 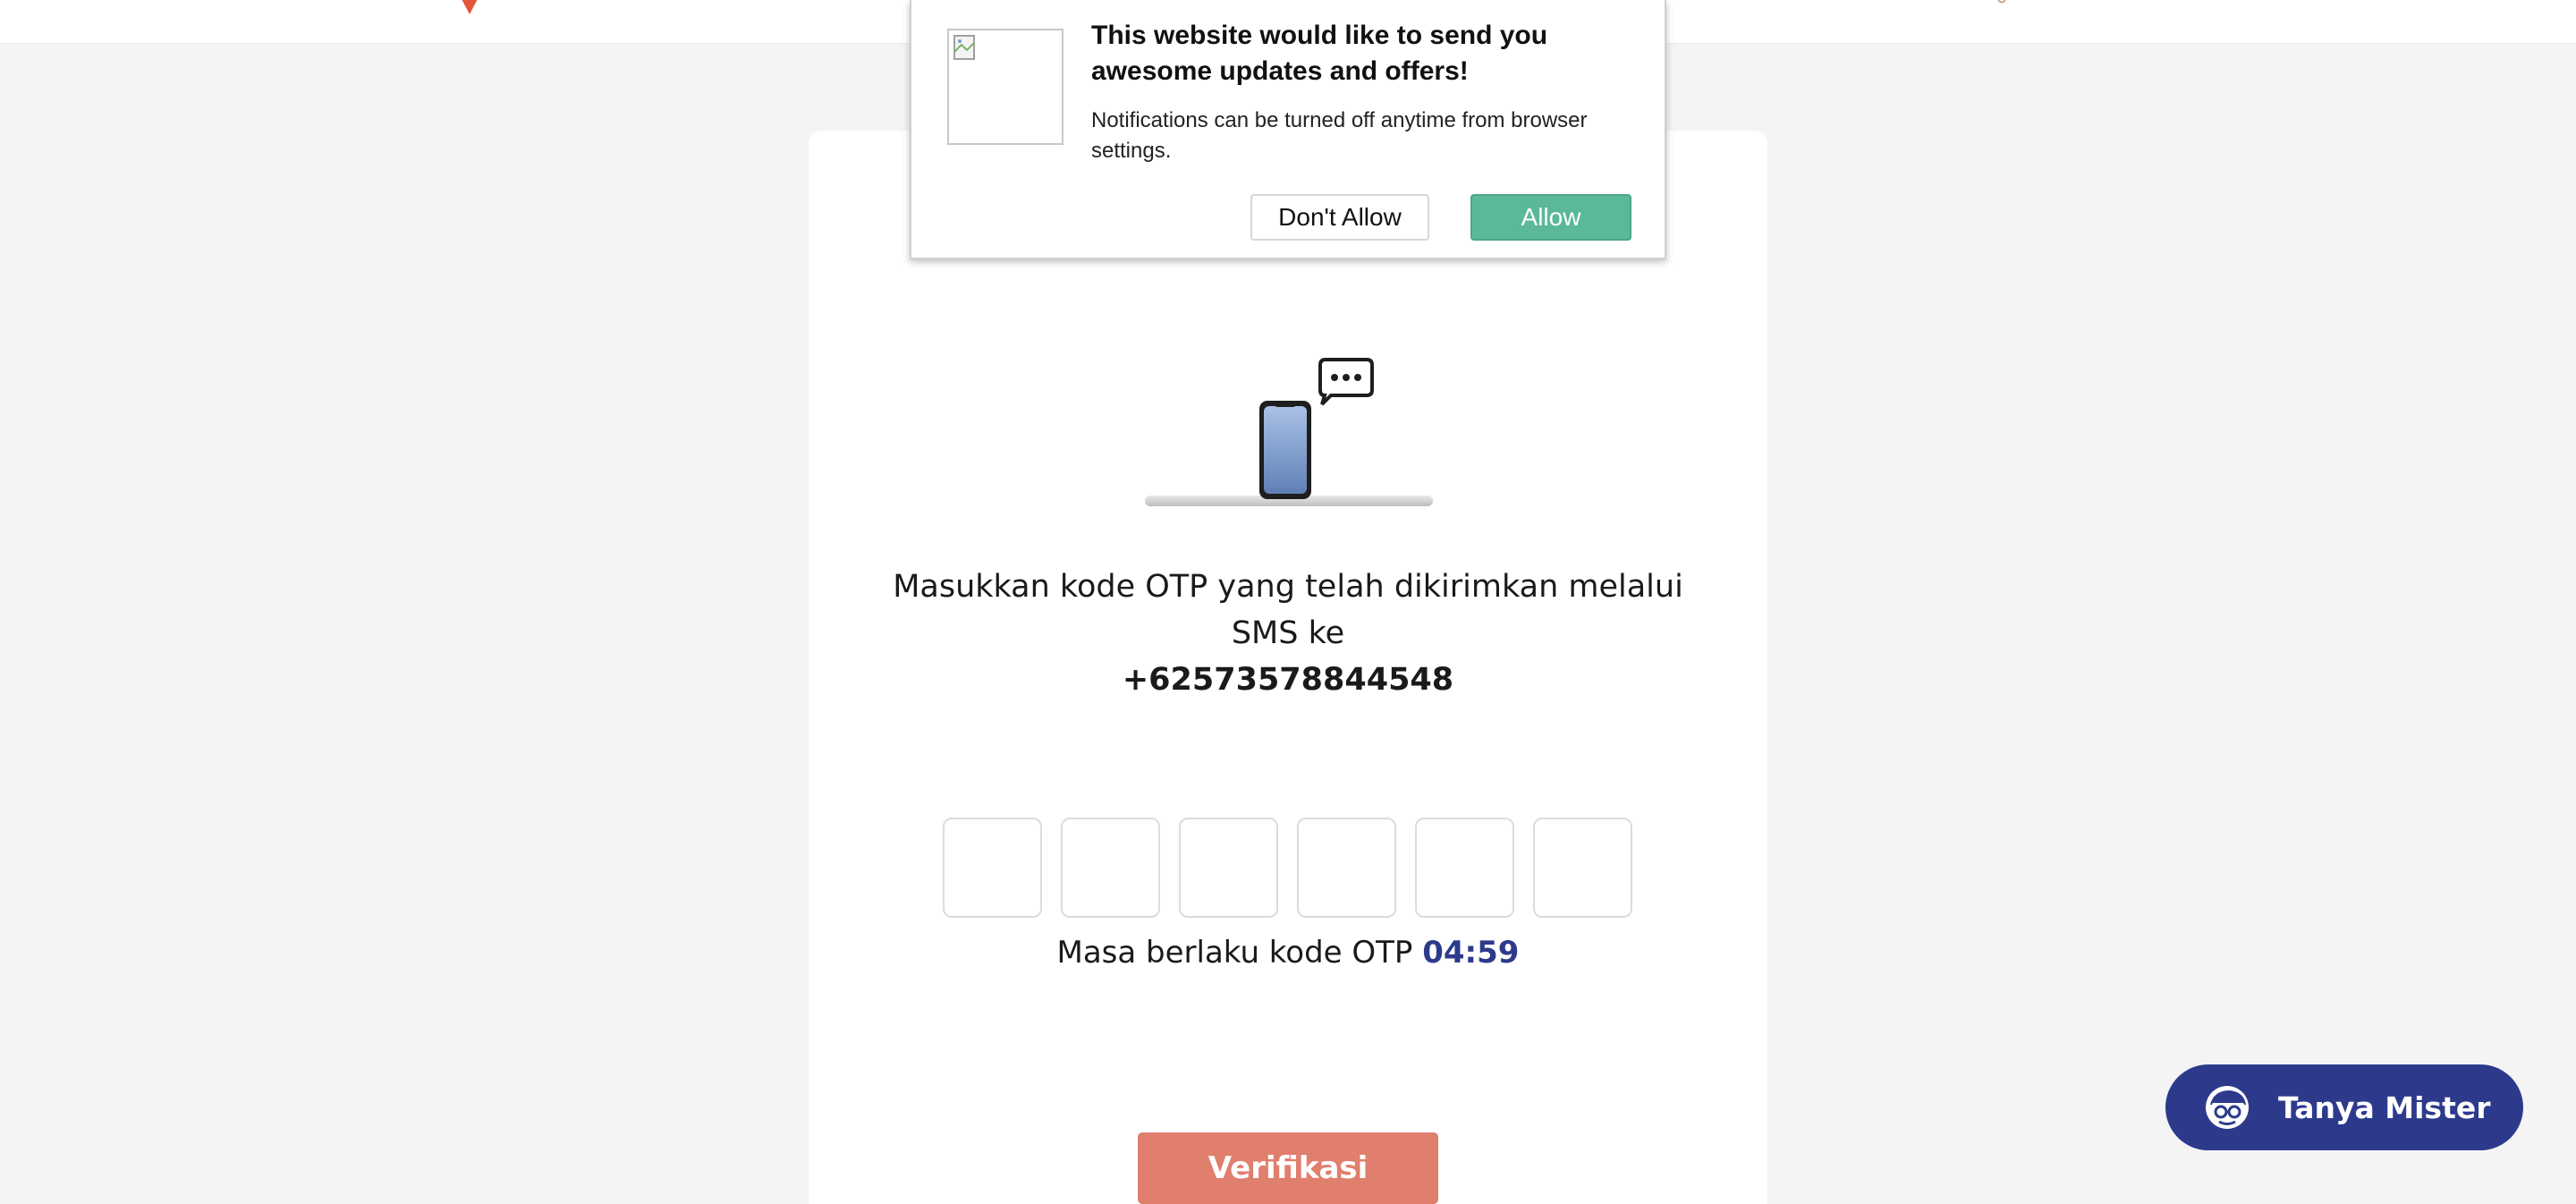 I want to click on chat-button-label: Tanya Mister, so click(x=2384, y=1108).